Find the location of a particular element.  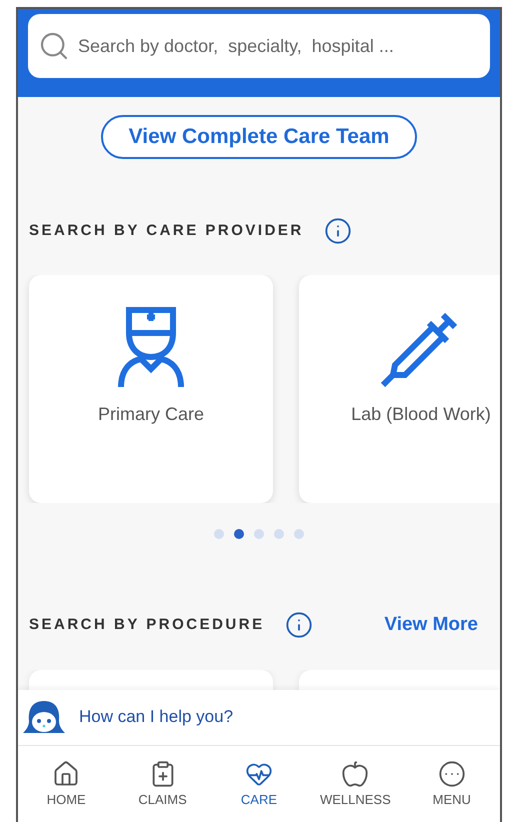

apple-icon is located at coordinates (355, 774).